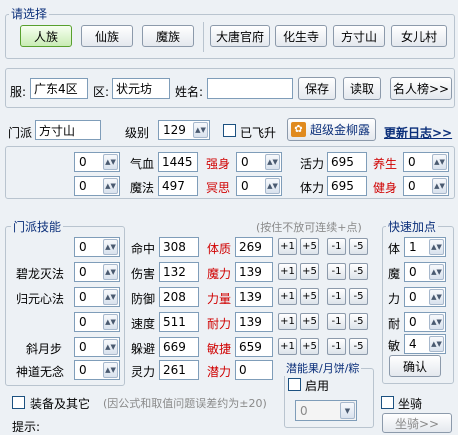 This screenshot has height=435, width=458. I want to click on mount-checkbox, so click(387, 402).